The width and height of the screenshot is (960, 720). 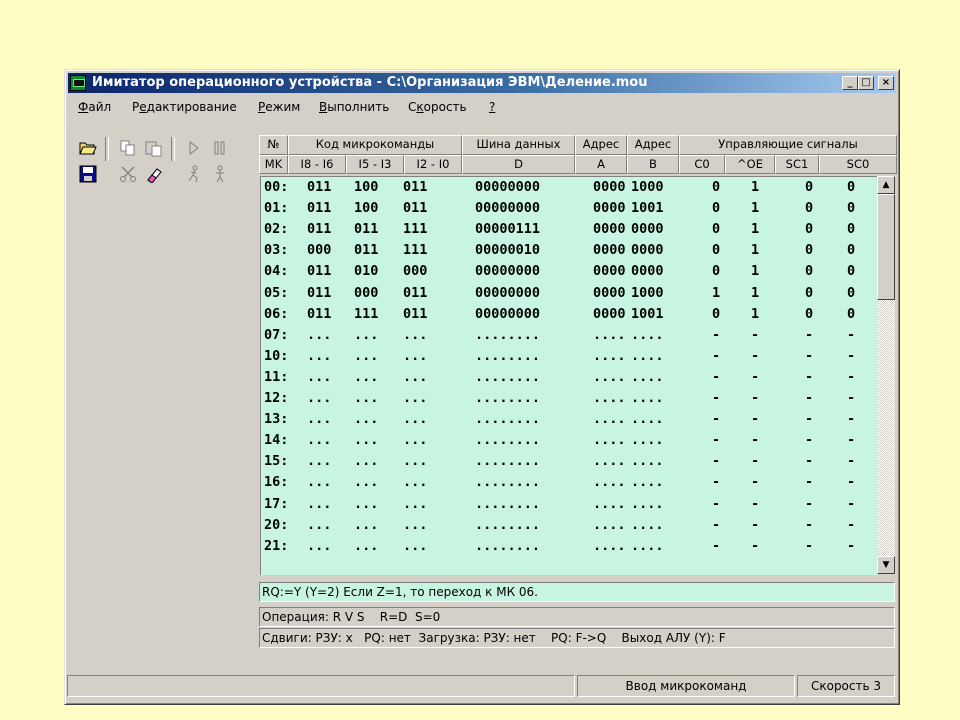 I want to click on row-address: 02:, so click(x=276, y=229).